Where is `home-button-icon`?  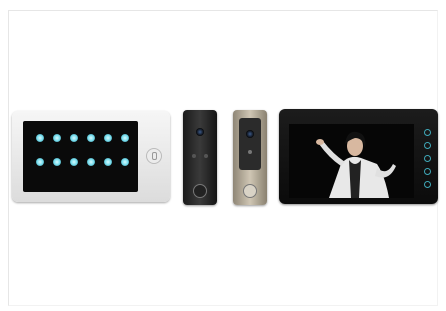
home-button-icon is located at coordinates (154, 156).